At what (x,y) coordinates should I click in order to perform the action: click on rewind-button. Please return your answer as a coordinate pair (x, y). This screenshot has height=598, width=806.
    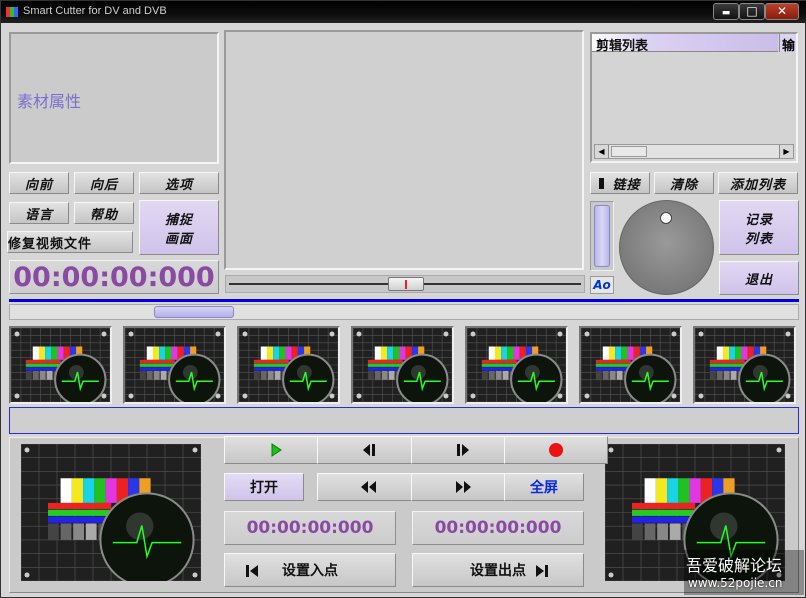
    Looking at the image, I should click on (369, 487).